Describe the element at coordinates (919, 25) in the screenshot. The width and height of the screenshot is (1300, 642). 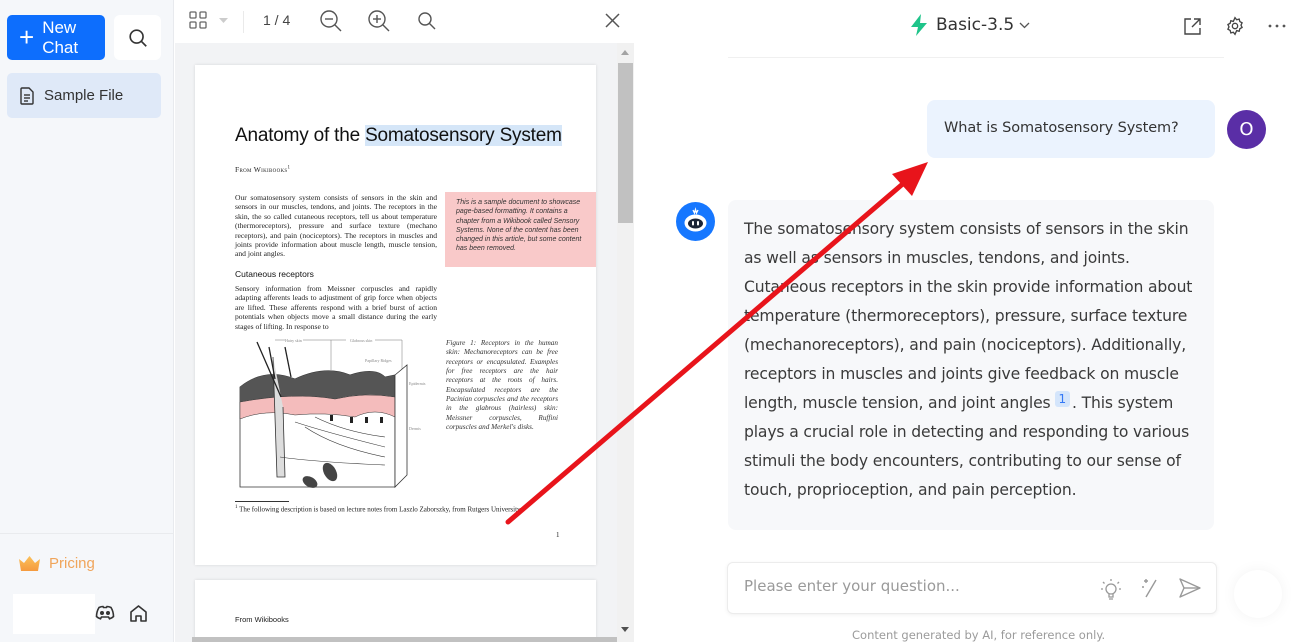
I see `lightning-icon` at that location.